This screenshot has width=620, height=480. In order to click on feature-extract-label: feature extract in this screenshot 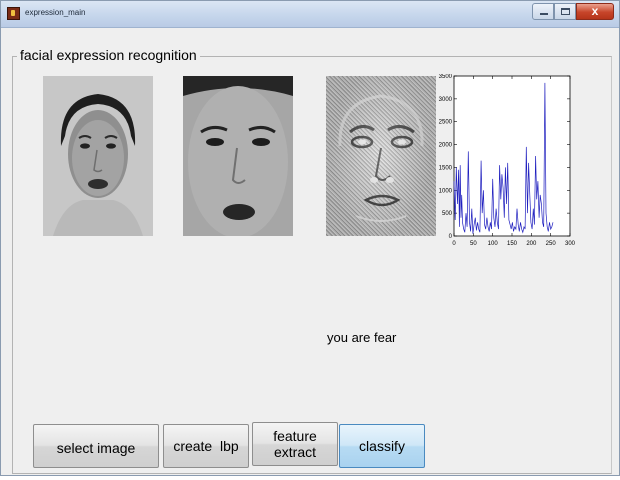, I will do `click(295, 444)`.